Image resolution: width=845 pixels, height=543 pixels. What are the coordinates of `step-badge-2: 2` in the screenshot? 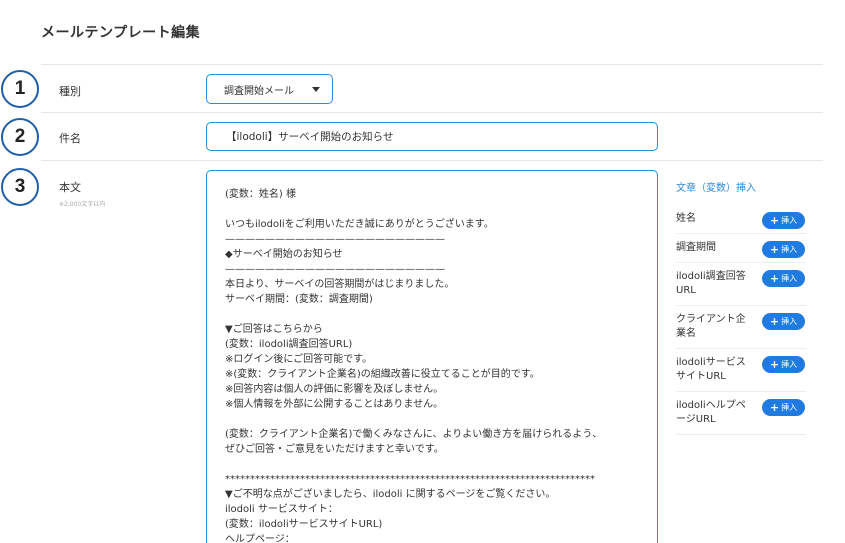 It's located at (20, 137).